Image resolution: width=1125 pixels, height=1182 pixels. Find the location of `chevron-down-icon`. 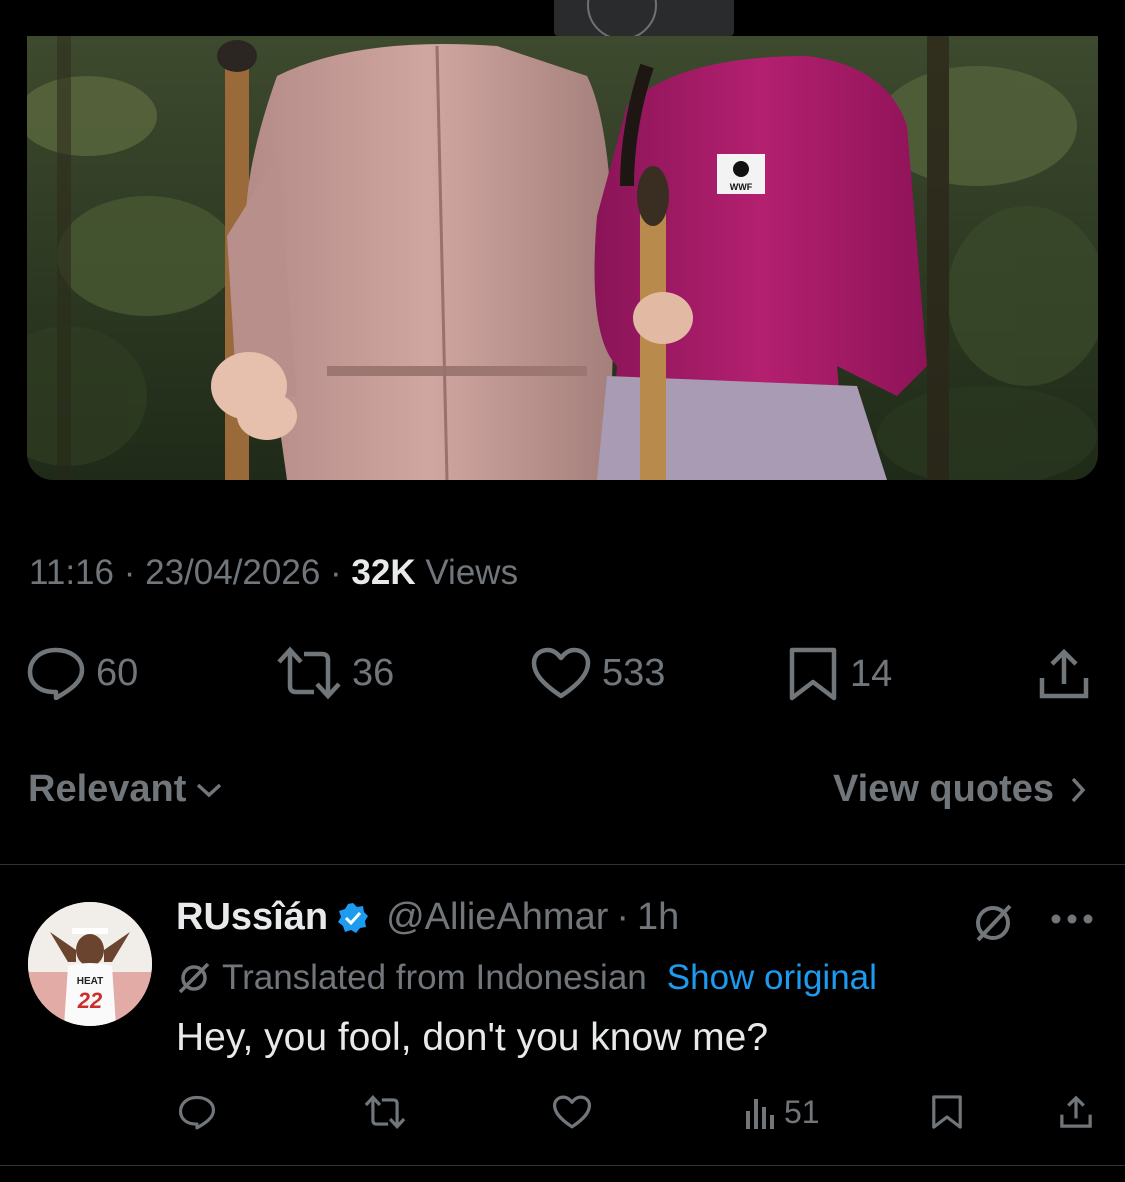

chevron-down-icon is located at coordinates (209, 790).